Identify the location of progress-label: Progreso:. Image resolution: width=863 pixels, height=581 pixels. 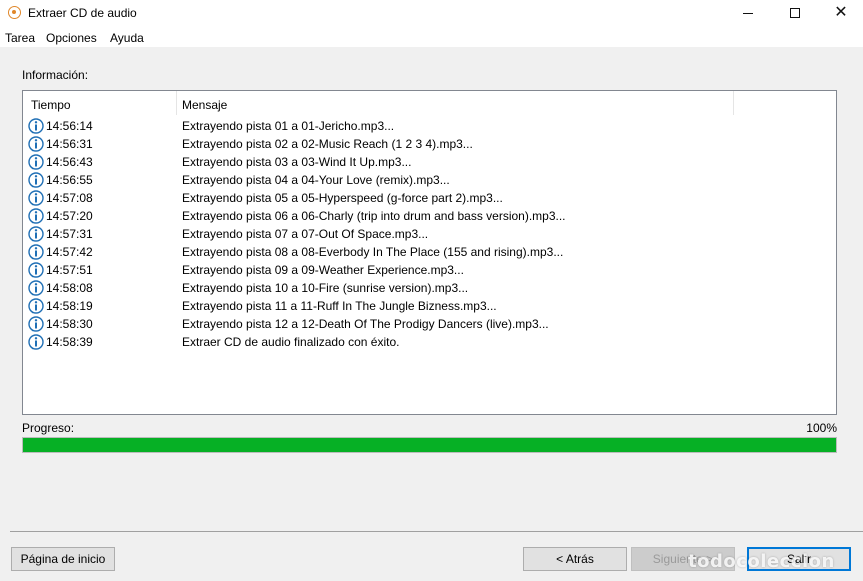
(48, 428).